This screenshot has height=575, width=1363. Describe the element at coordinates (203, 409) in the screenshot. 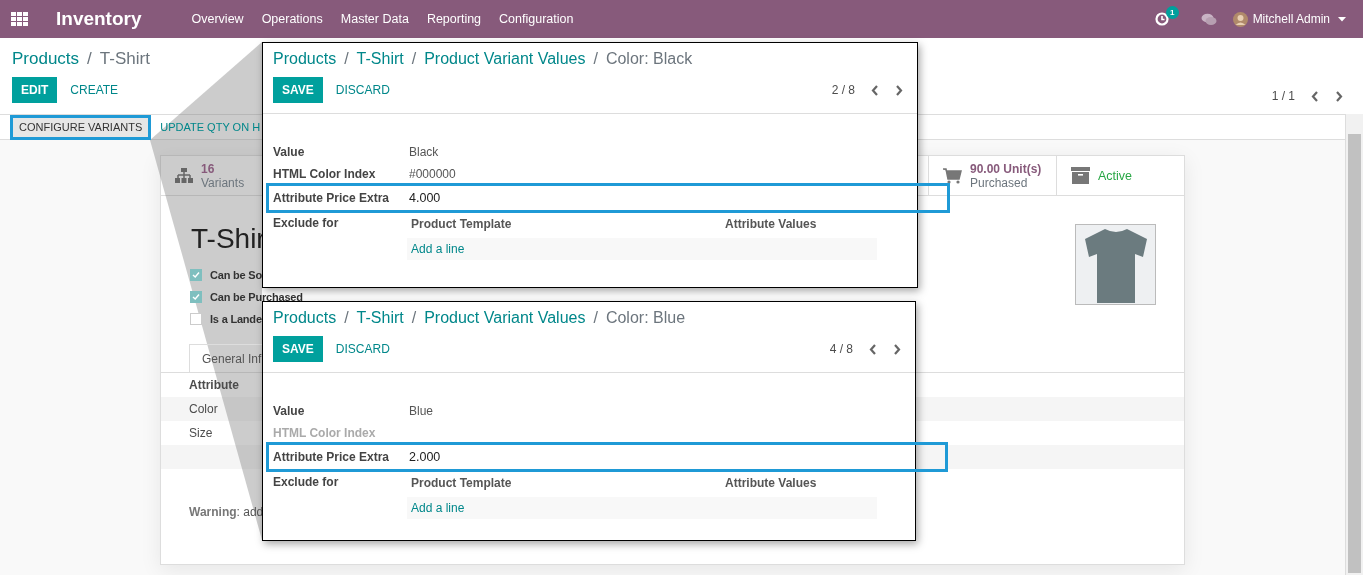

I see `table-cell: Color` at that location.